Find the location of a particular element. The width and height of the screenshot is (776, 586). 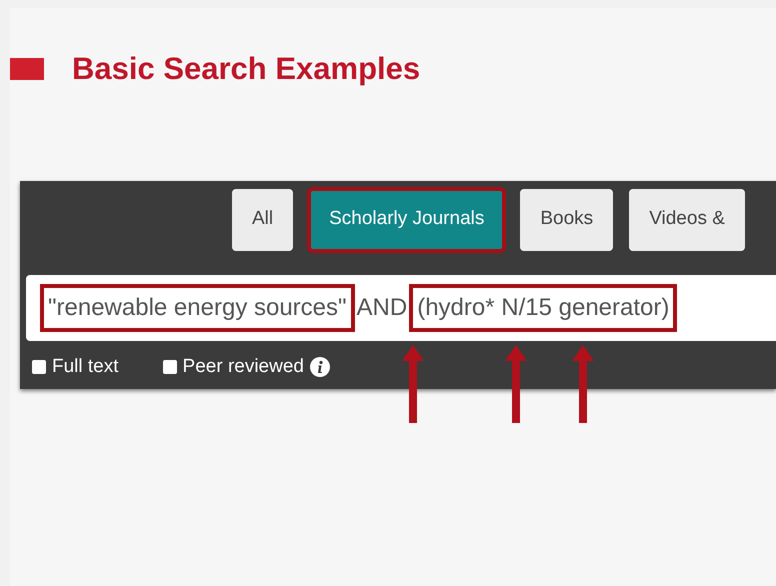

checkbox-label: Peer reviewed is located at coordinates (243, 366).